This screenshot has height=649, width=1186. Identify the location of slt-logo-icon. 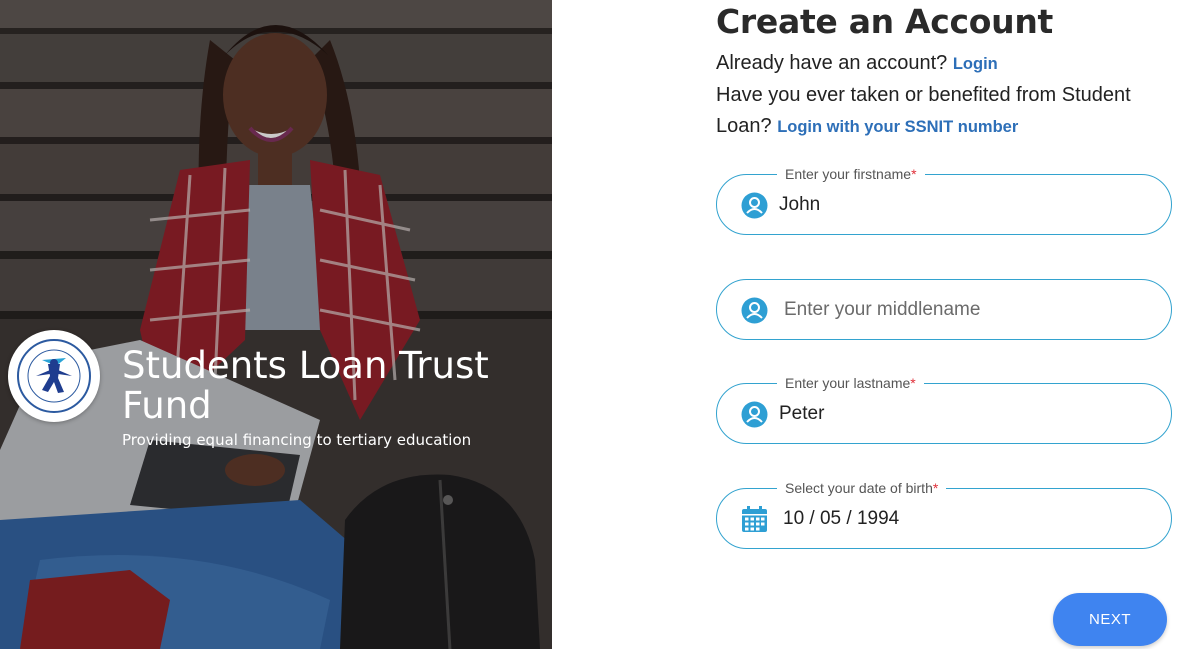
(54, 376).